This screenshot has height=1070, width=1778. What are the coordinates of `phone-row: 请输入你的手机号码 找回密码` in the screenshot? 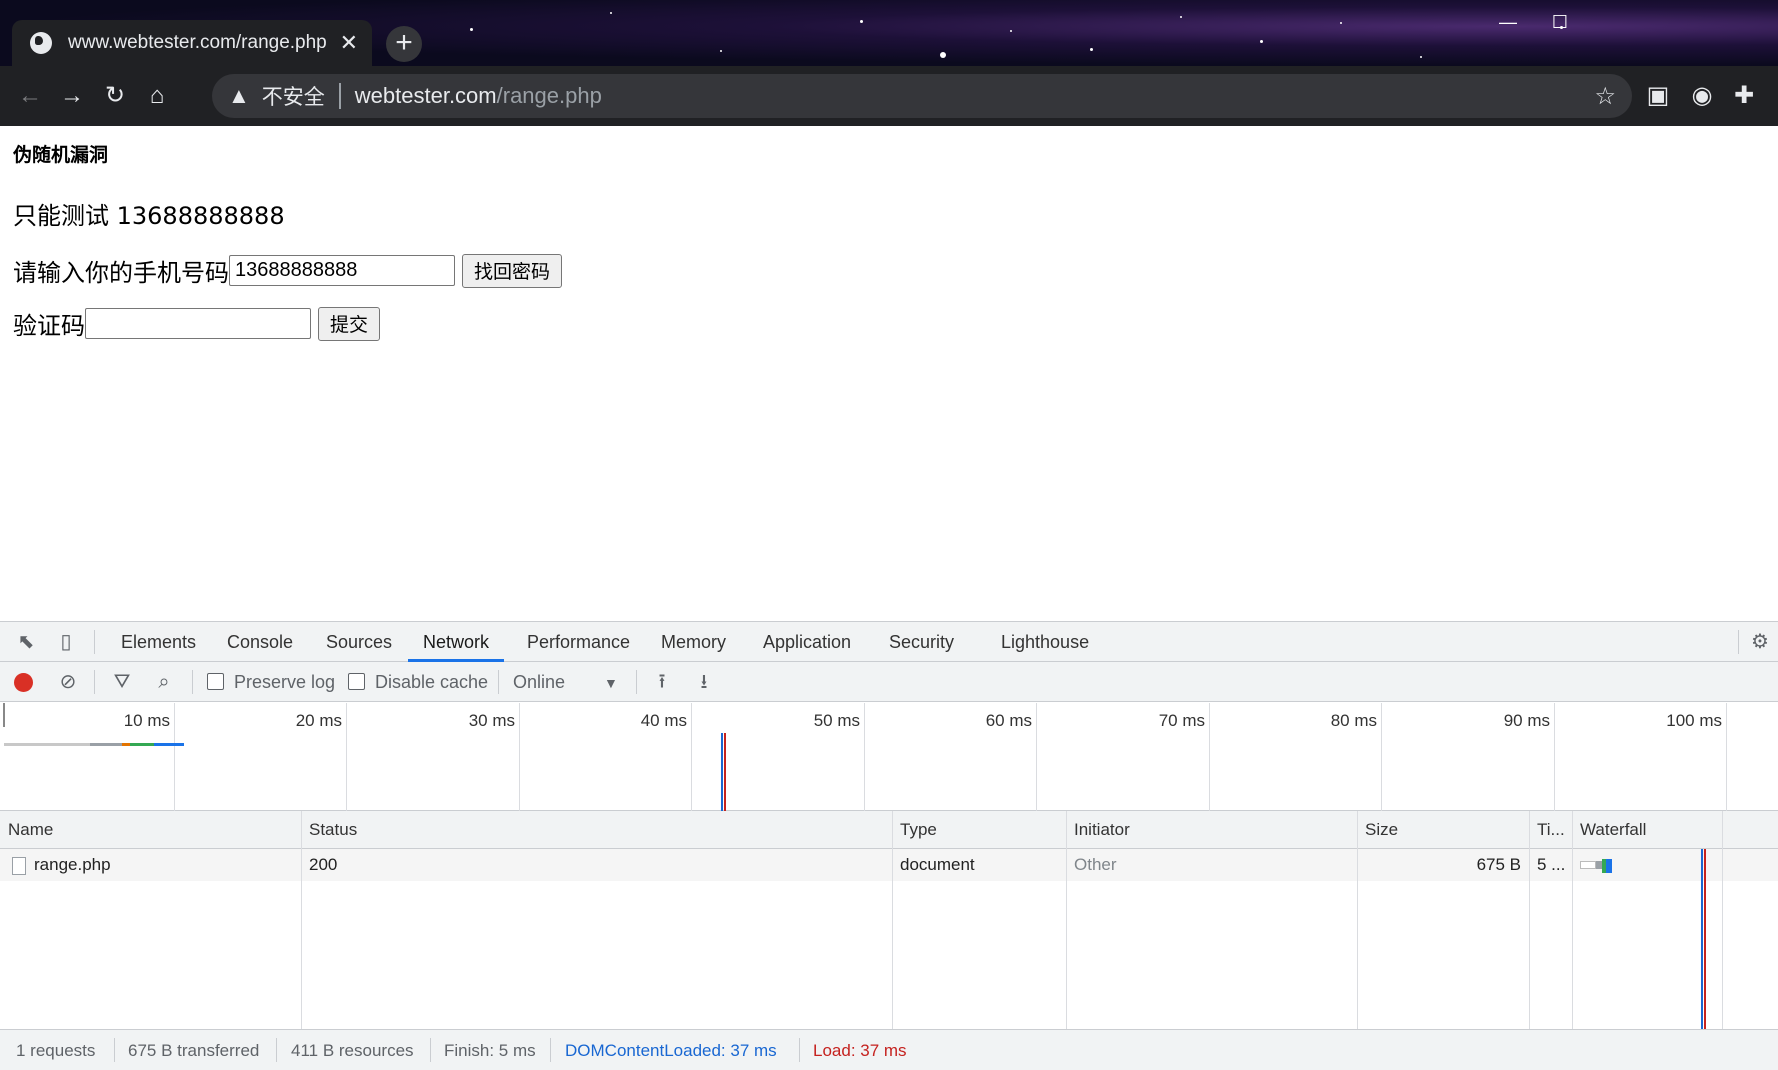 It's located at (288, 270).